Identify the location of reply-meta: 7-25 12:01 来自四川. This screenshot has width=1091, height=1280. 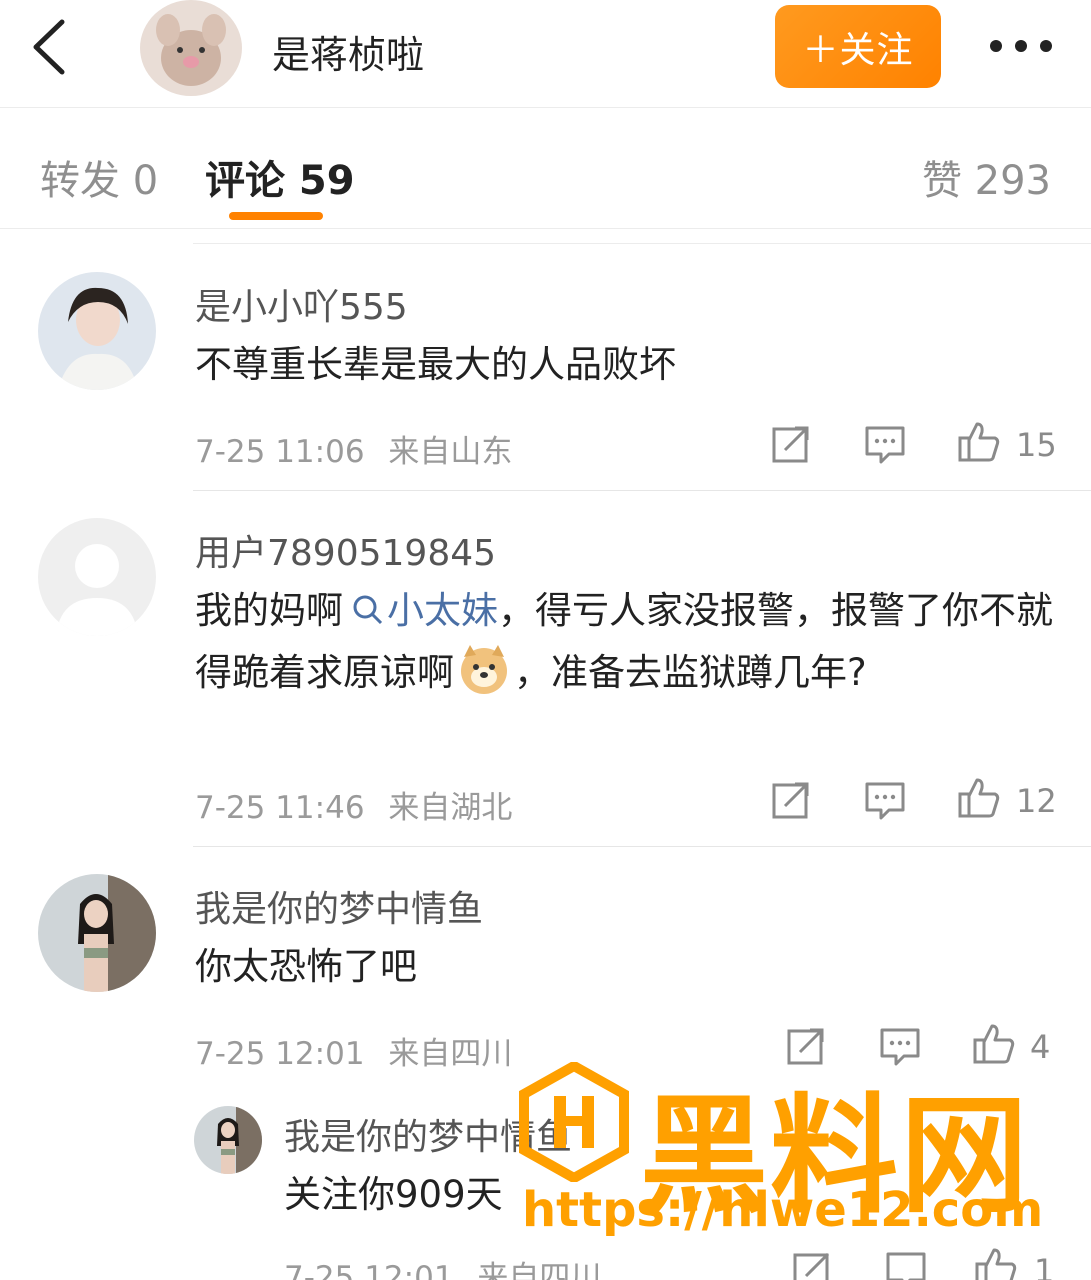
(442, 1266).